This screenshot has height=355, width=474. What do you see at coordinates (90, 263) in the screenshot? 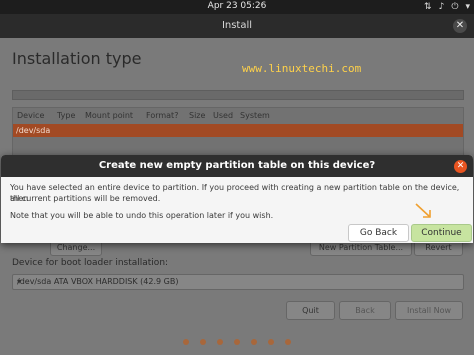
I see `bootloader-label: Device for boot loader installation:` at bounding box center [90, 263].